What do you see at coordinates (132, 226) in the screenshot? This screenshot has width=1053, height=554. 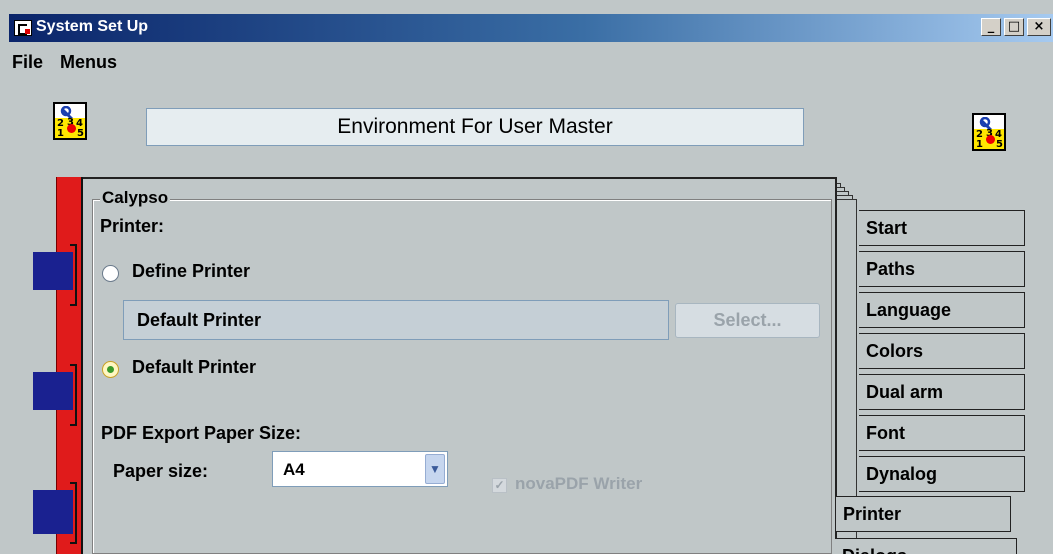 I see `printer-label: Printer:` at bounding box center [132, 226].